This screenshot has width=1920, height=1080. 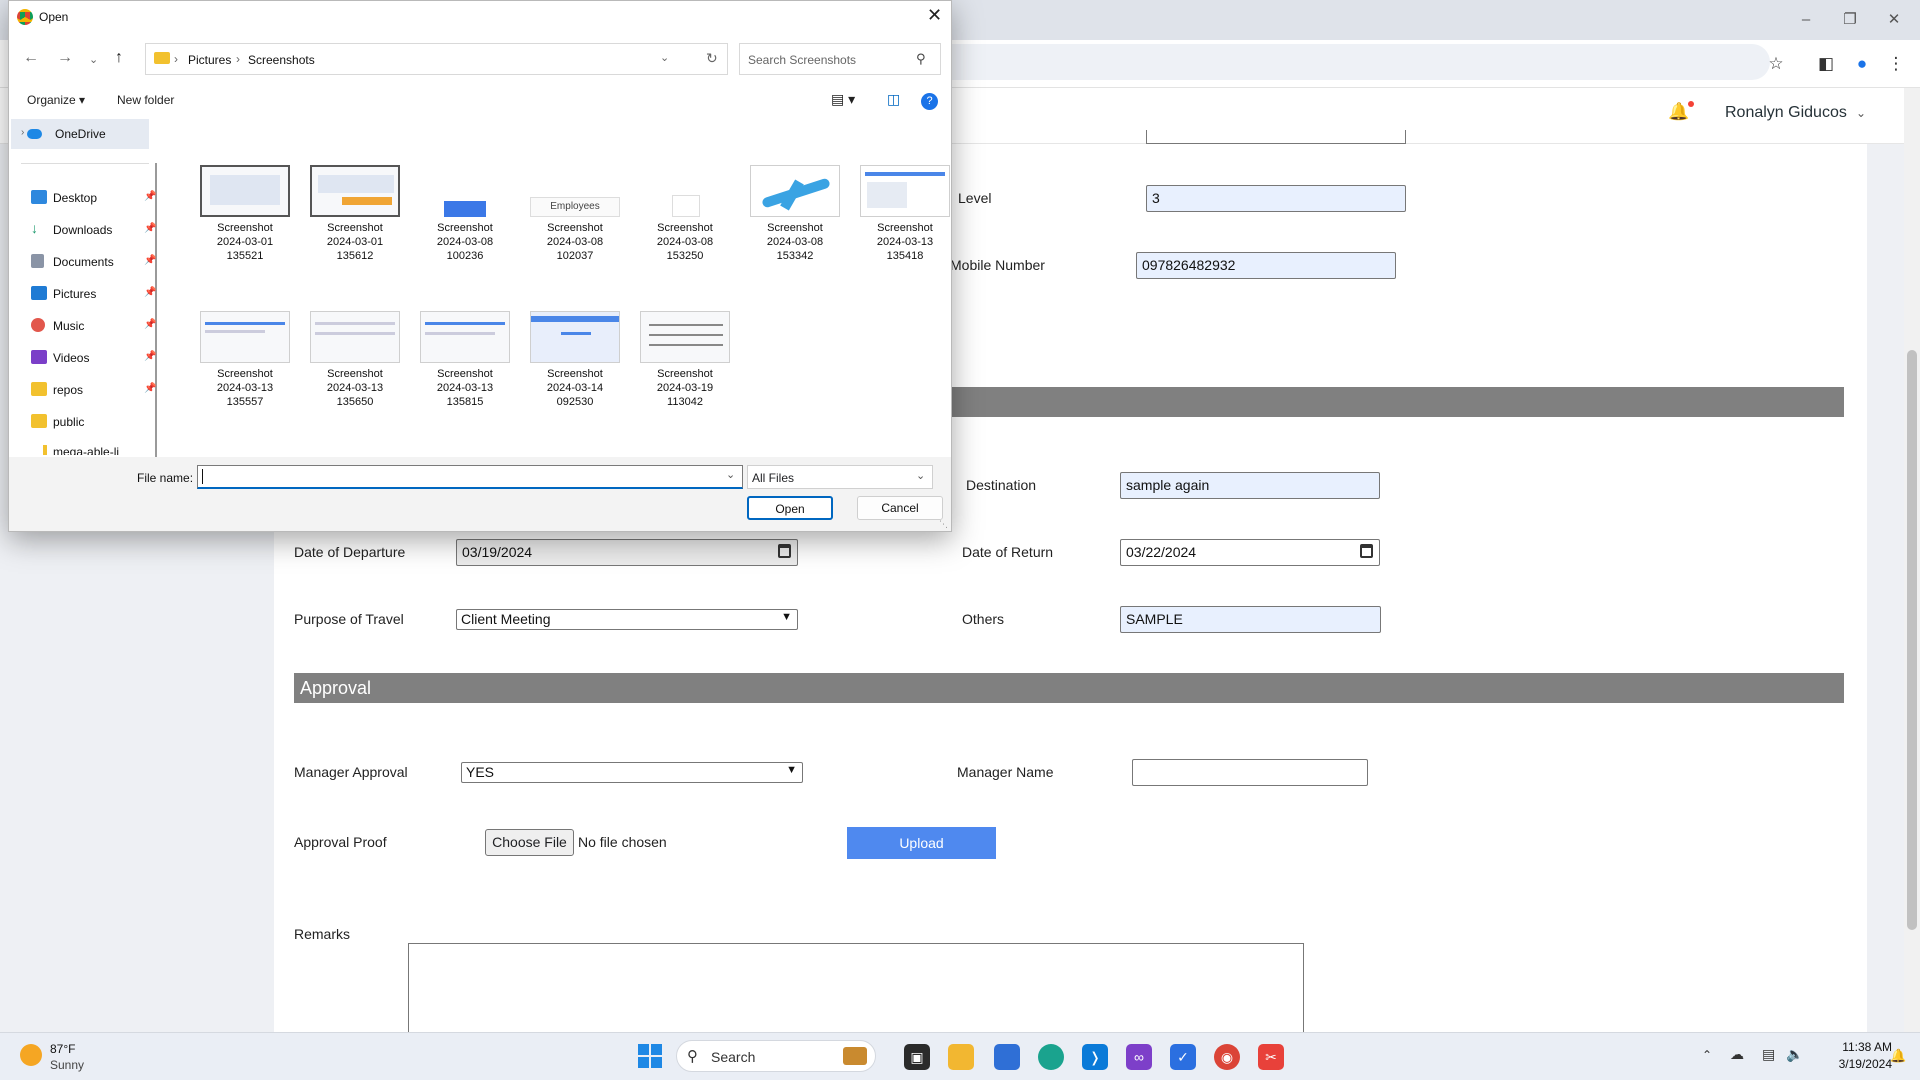 I want to click on menu-dots-icon: ⋮, so click(x=1896, y=64).